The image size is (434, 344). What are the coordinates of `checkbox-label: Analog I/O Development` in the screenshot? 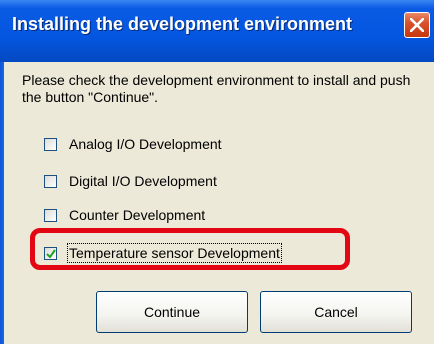 It's located at (145, 144).